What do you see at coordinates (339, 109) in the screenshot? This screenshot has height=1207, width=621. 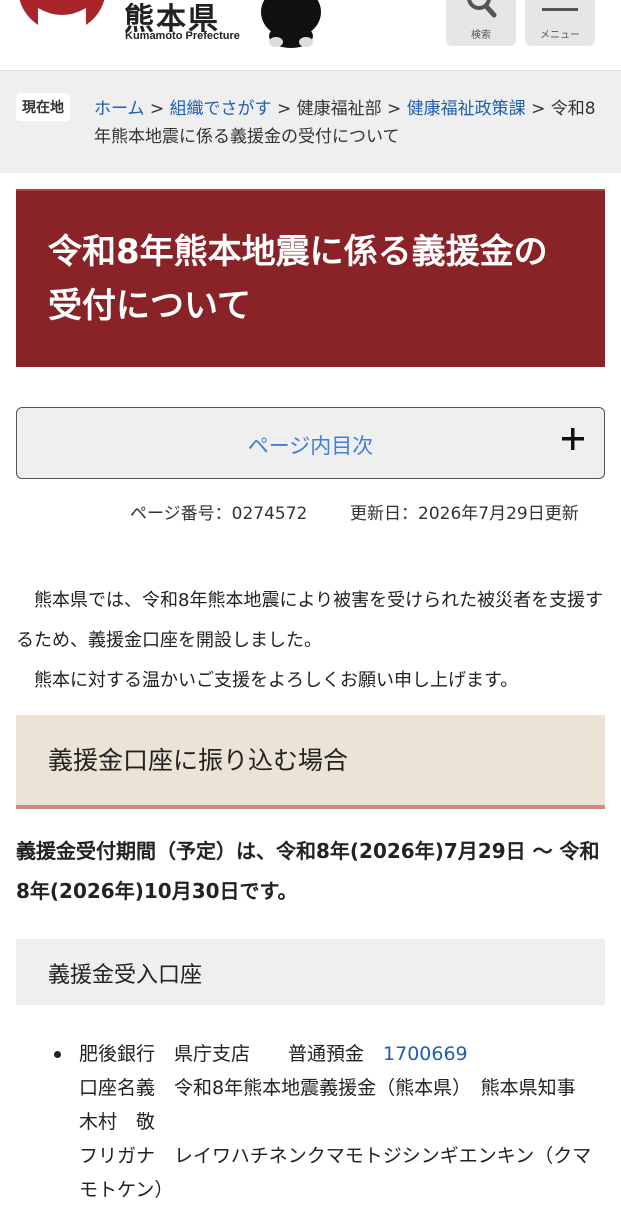 I see `breadcrumb-health-welfare-dept: 健康福祉部` at bounding box center [339, 109].